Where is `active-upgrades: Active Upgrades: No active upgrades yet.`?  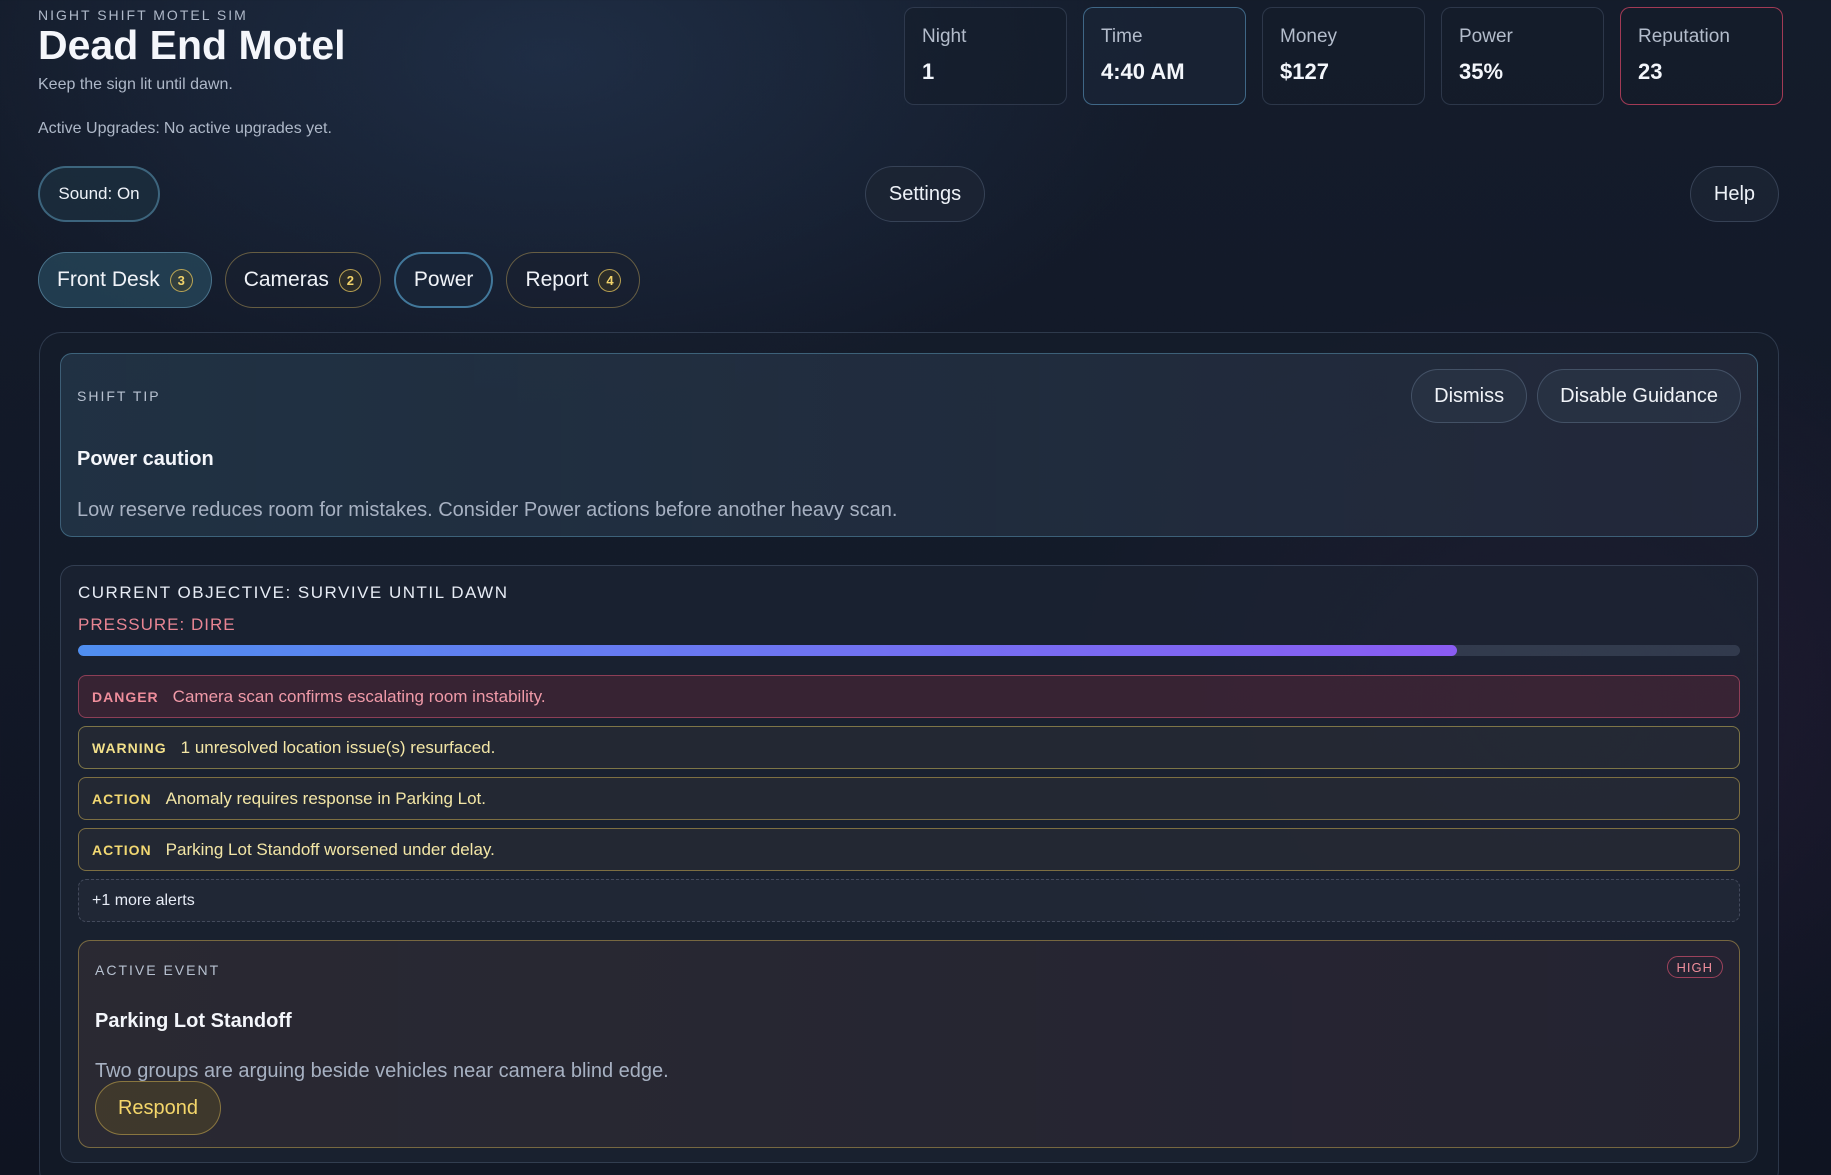 active-upgrades: Active Upgrades: No active upgrades yet. is located at coordinates (185, 129).